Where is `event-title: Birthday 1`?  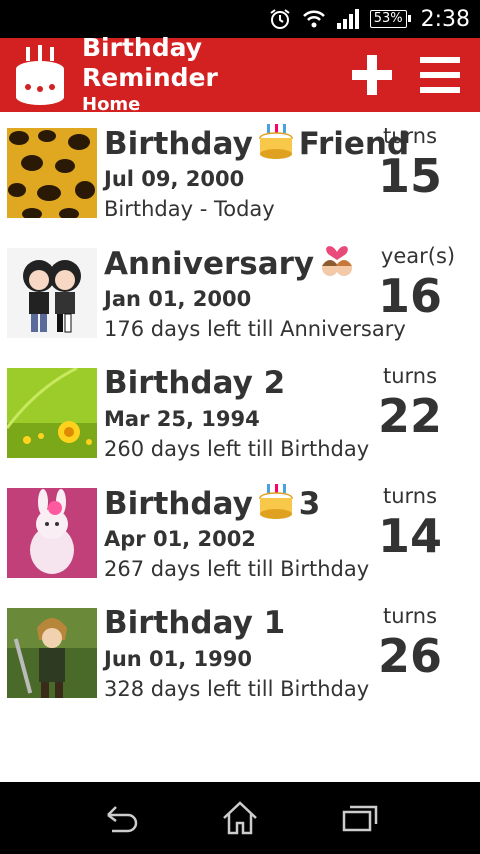
event-title: Birthday 1 is located at coordinates (194, 623).